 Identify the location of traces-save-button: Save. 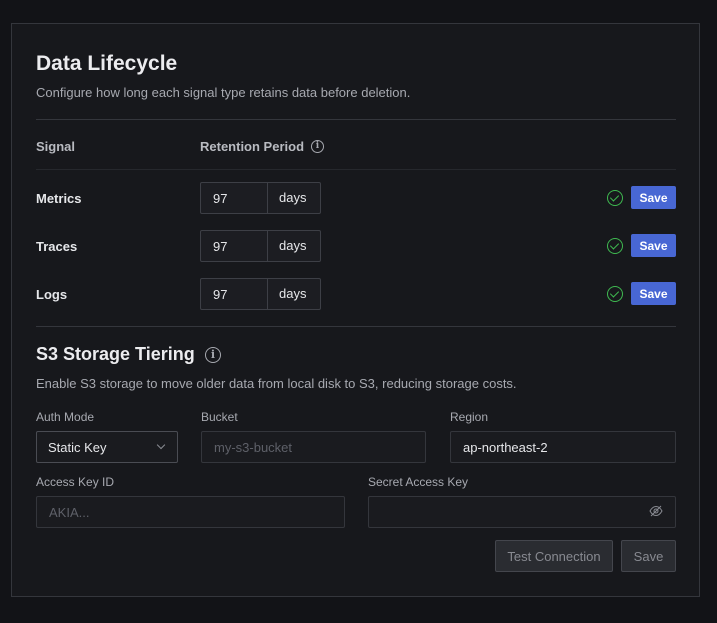
(653, 245).